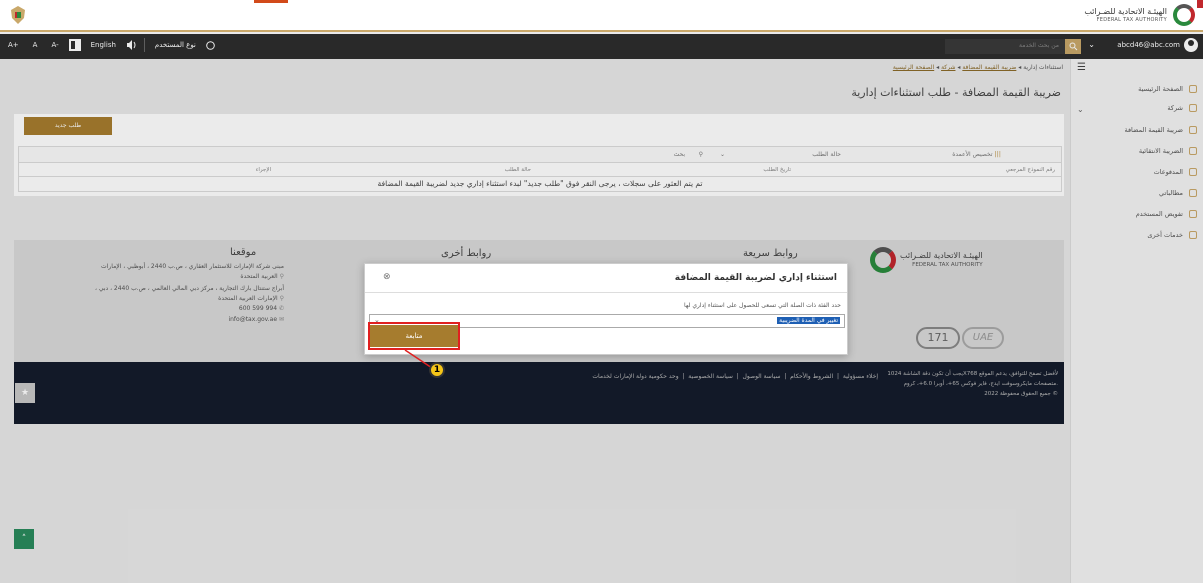  What do you see at coordinates (1200, 4) in the screenshot?
I see `red-corner-decoration` at bounding box center [1200, 4].